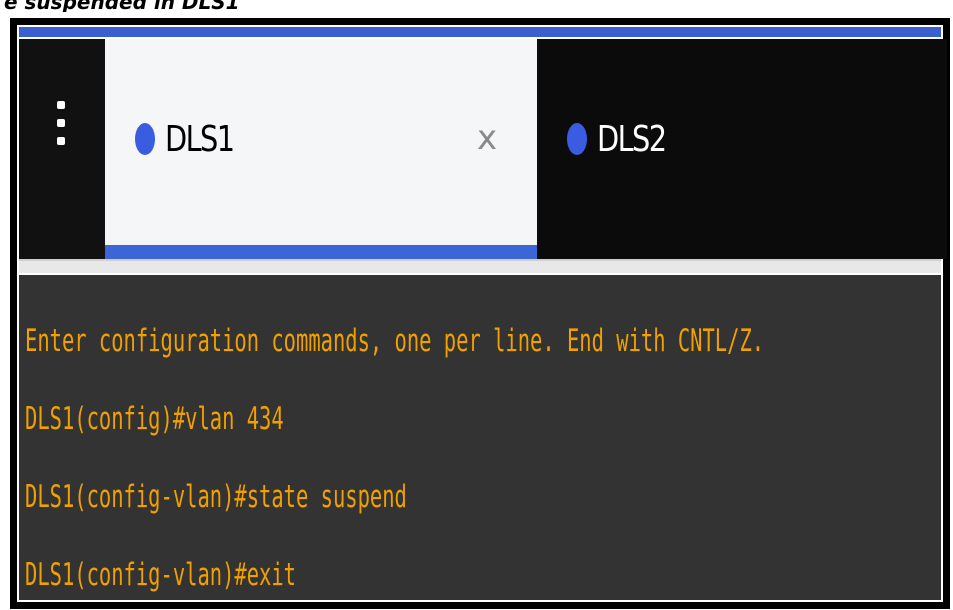 The image size is (953, 610). What do you see at coordinates (487, 138) in the screenshot?
I see `close-tab-icon: x` at bounding box center [487, 138].